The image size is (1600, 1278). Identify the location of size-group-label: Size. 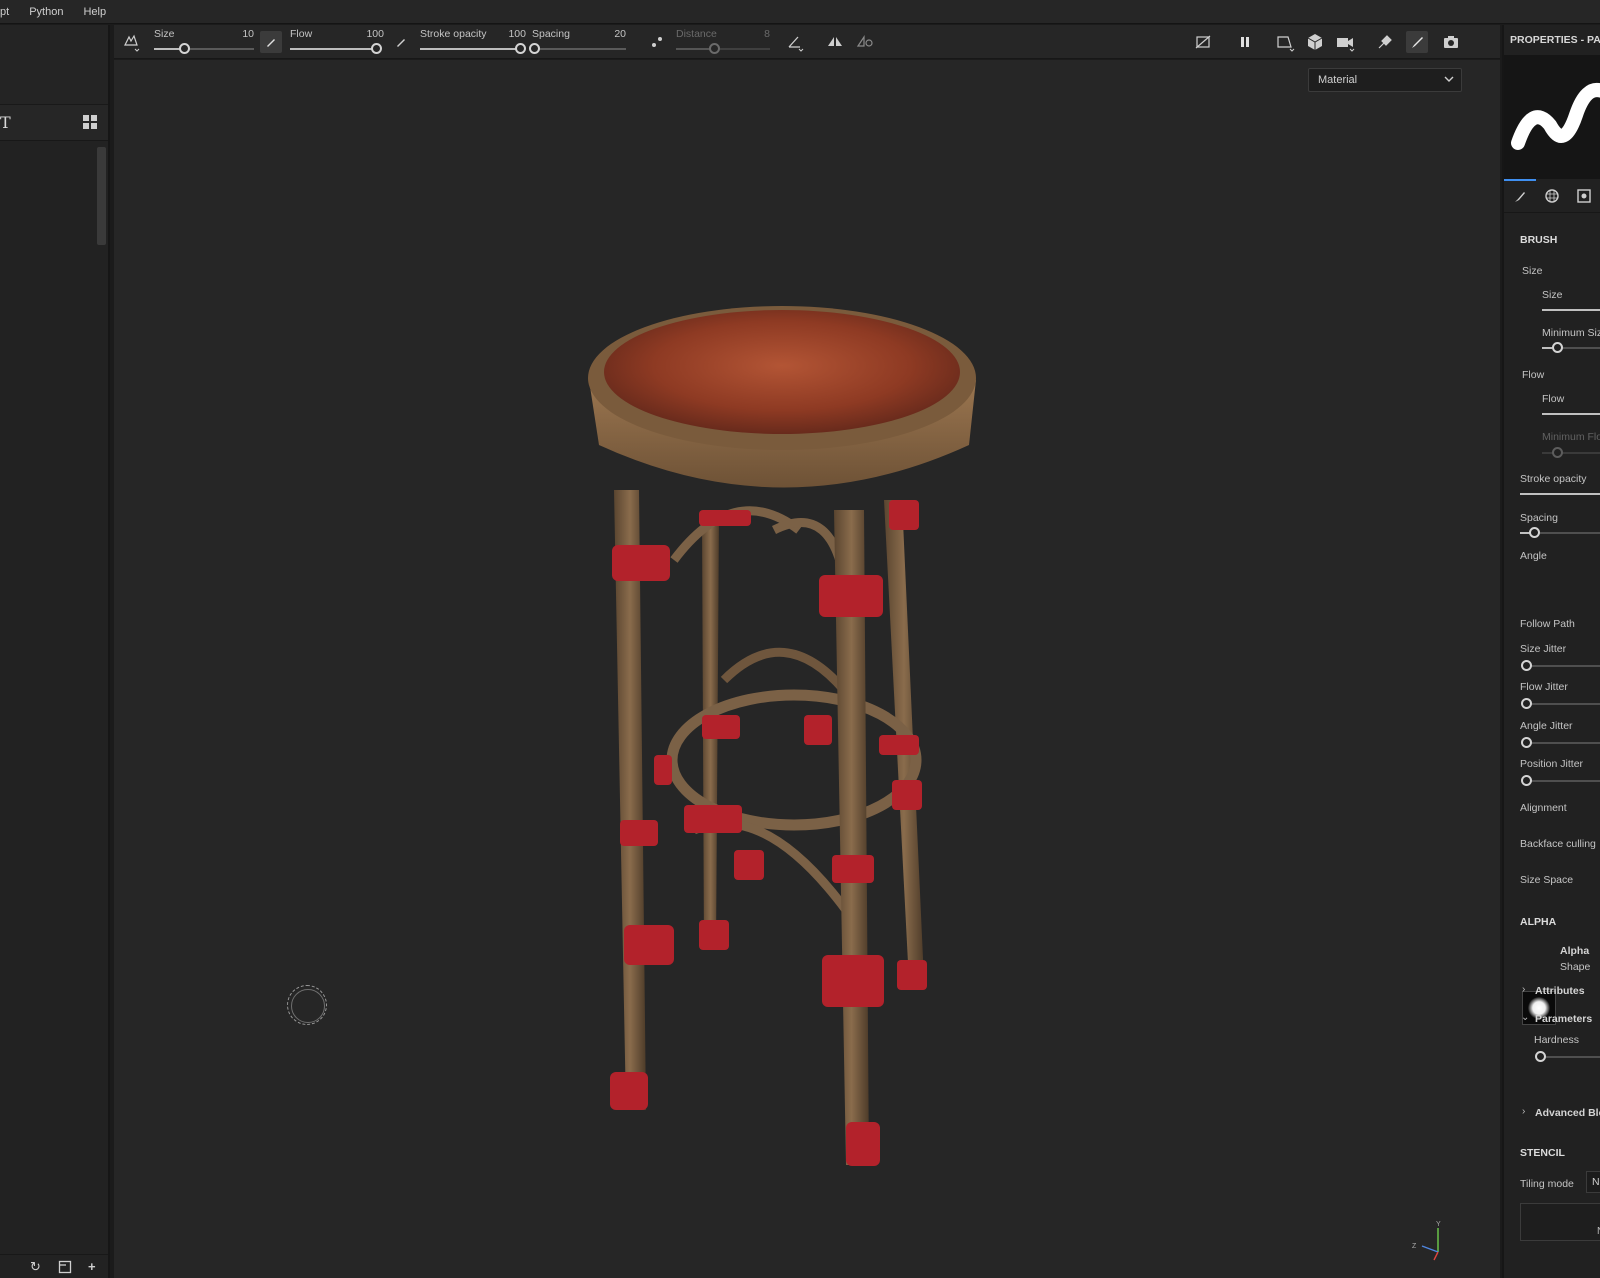
(1532, 271).